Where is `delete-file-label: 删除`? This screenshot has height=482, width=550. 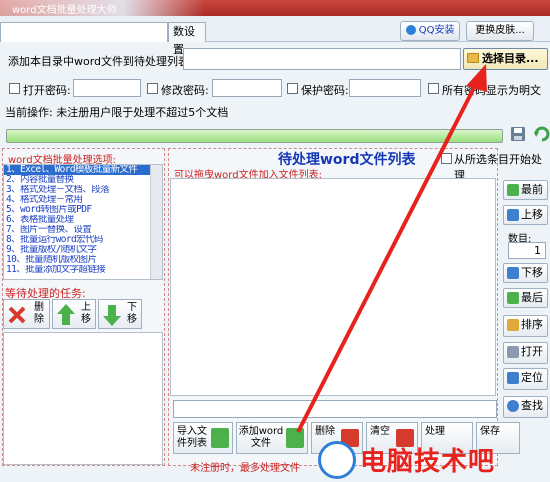
delete-file-label: 删除 is located at coordinates (325, 431).